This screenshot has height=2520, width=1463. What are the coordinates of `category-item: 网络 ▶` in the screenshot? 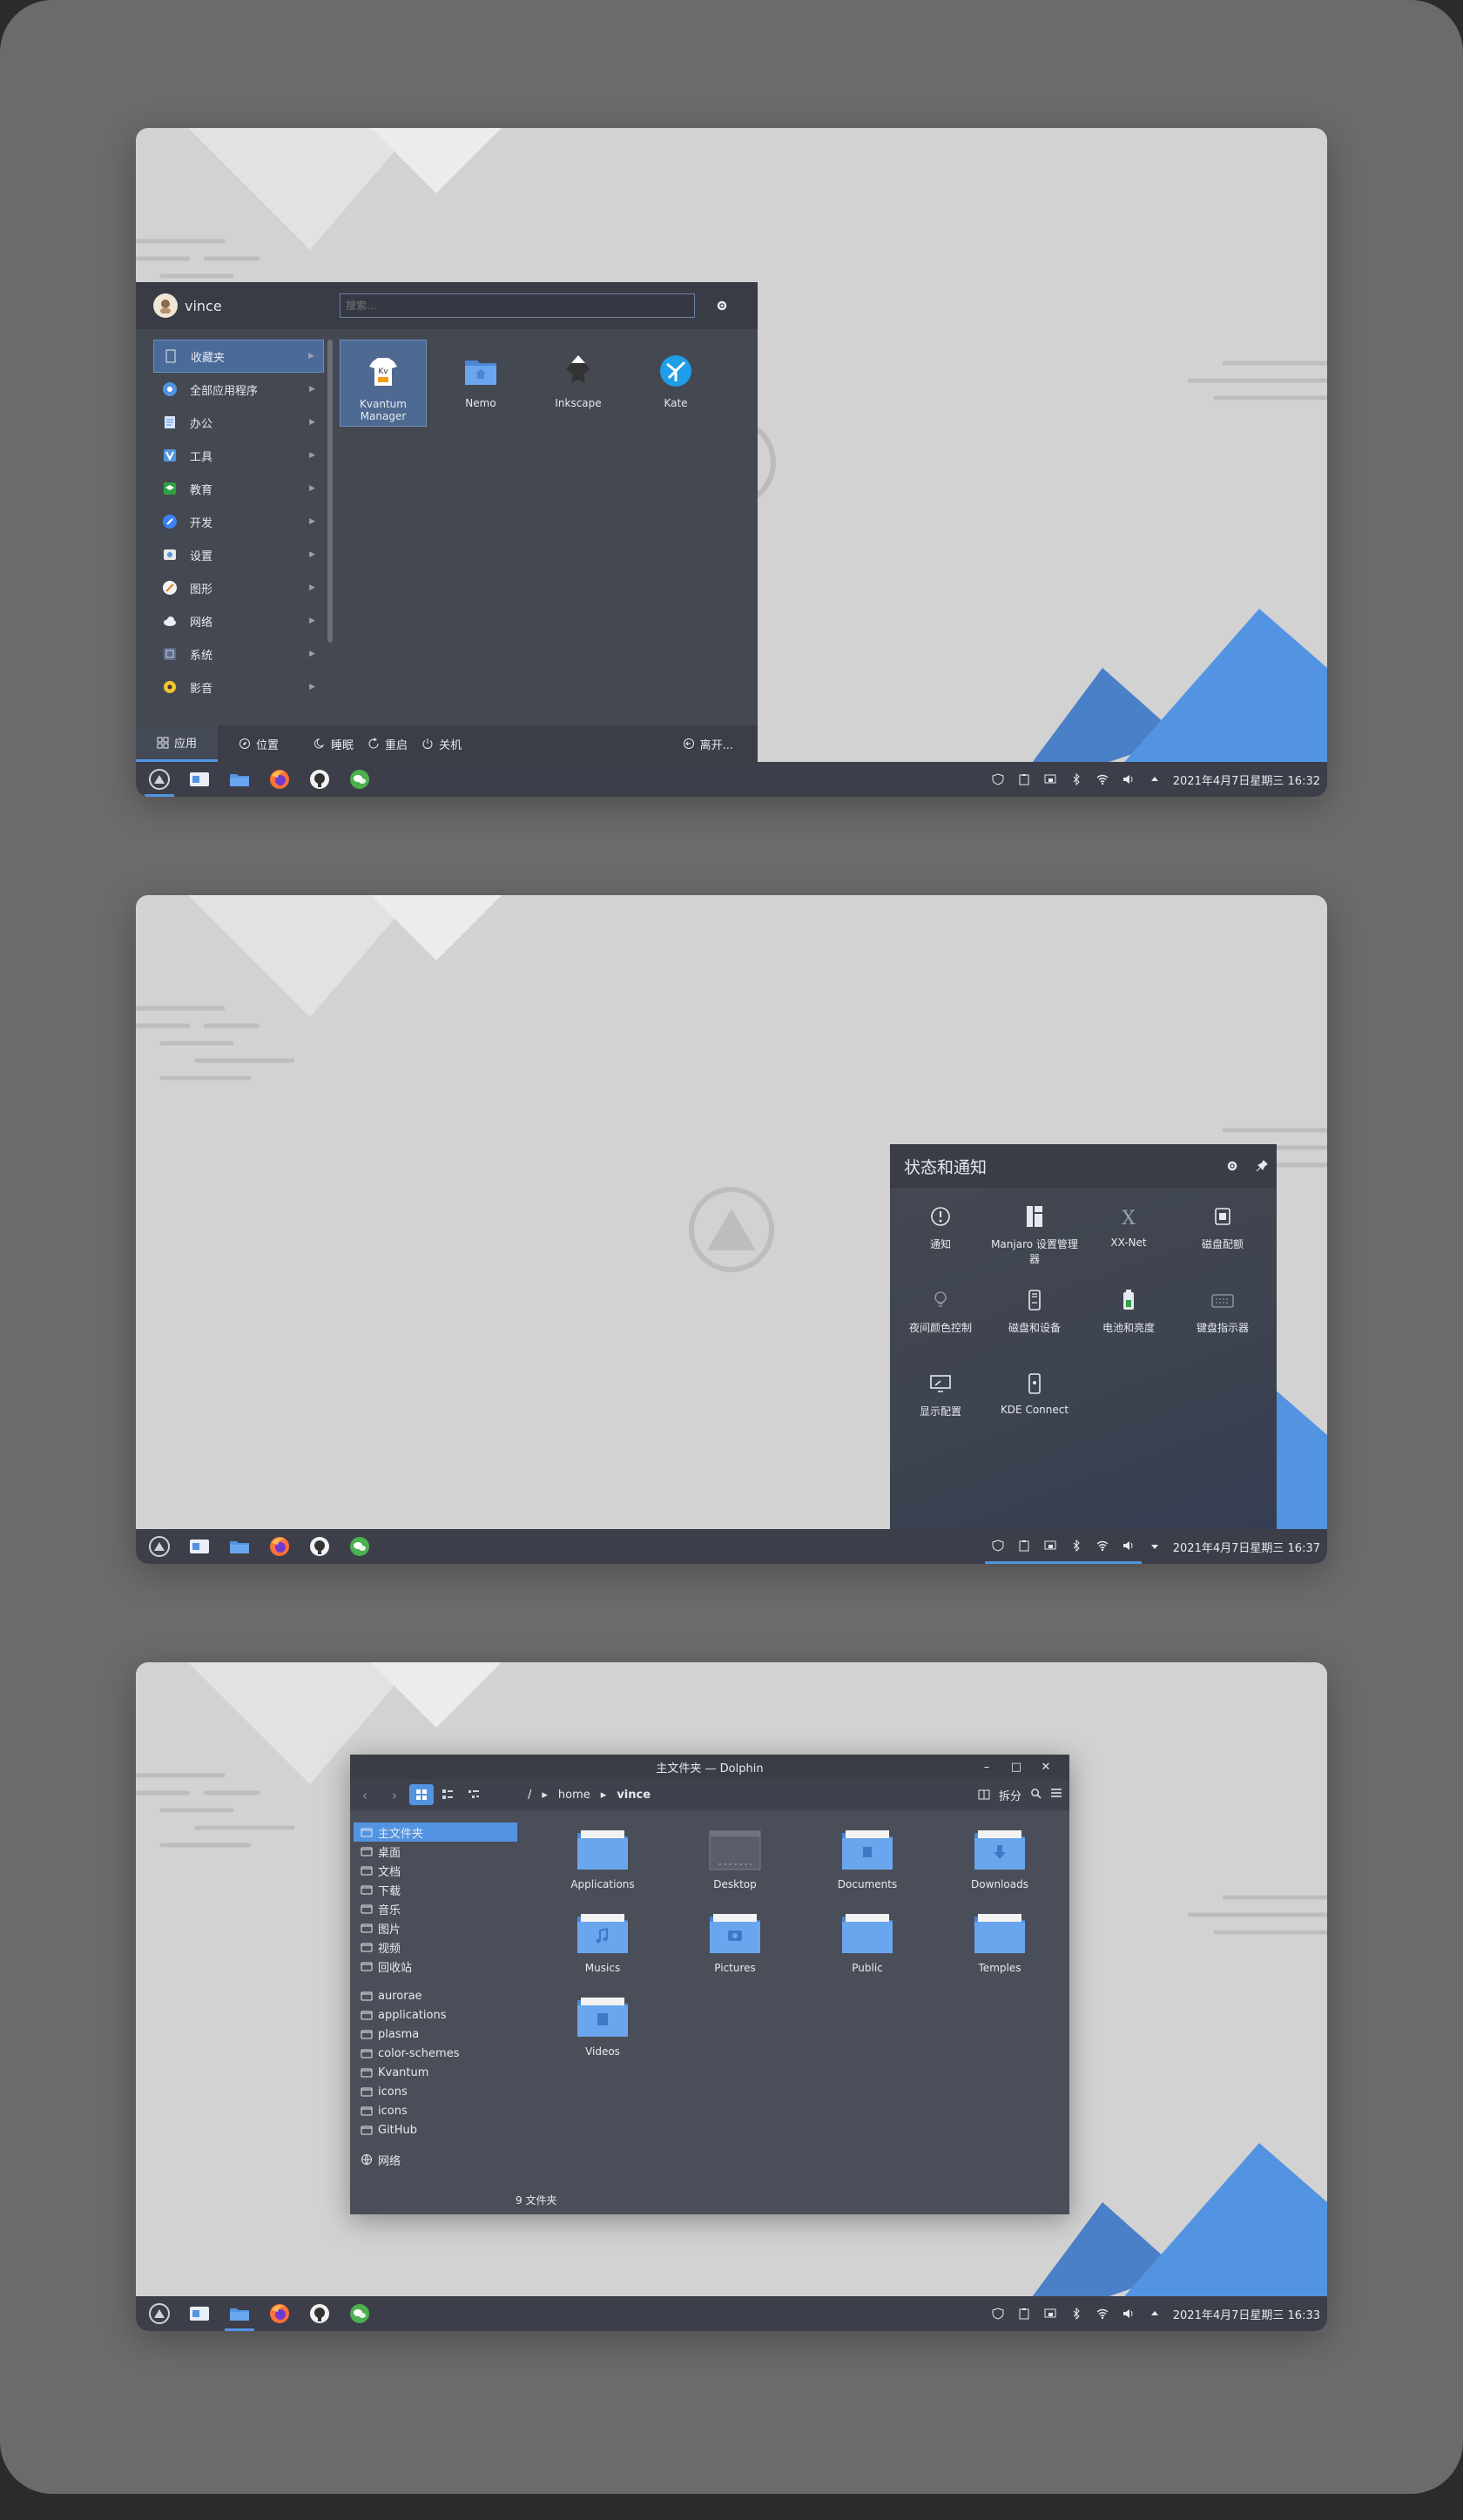 It's located at (238, 620).